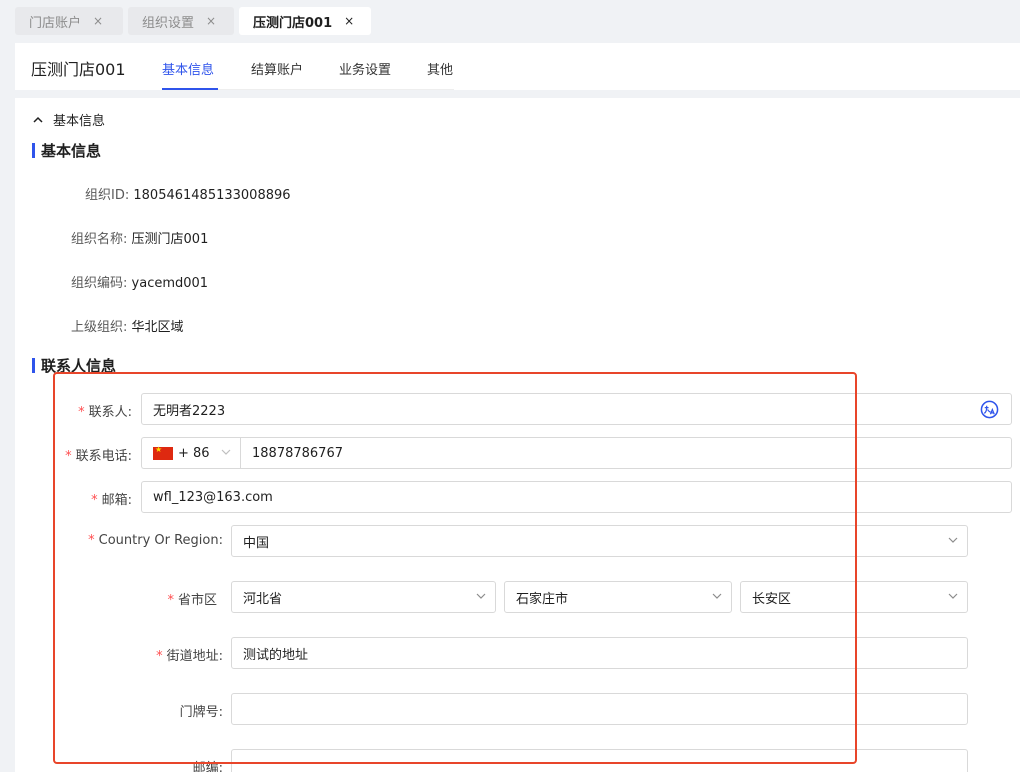 This screenshot has width=1020, height=772. Describe the element at coordinates (38, 119) in the screenshot. I see `chevron-up-icon` at that location.